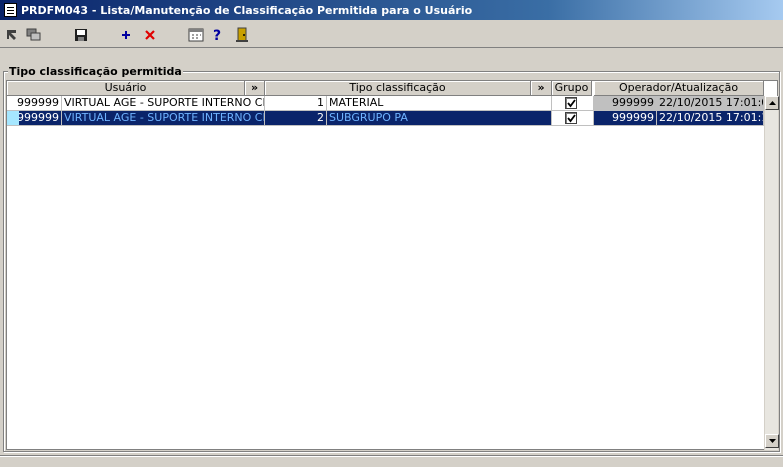 This screenshot has width=783, height=467. What do you see at coordinates (296, 103) in the screenshot?
I see `tipo-code-cell: 1` at bounding box center [296, 103].